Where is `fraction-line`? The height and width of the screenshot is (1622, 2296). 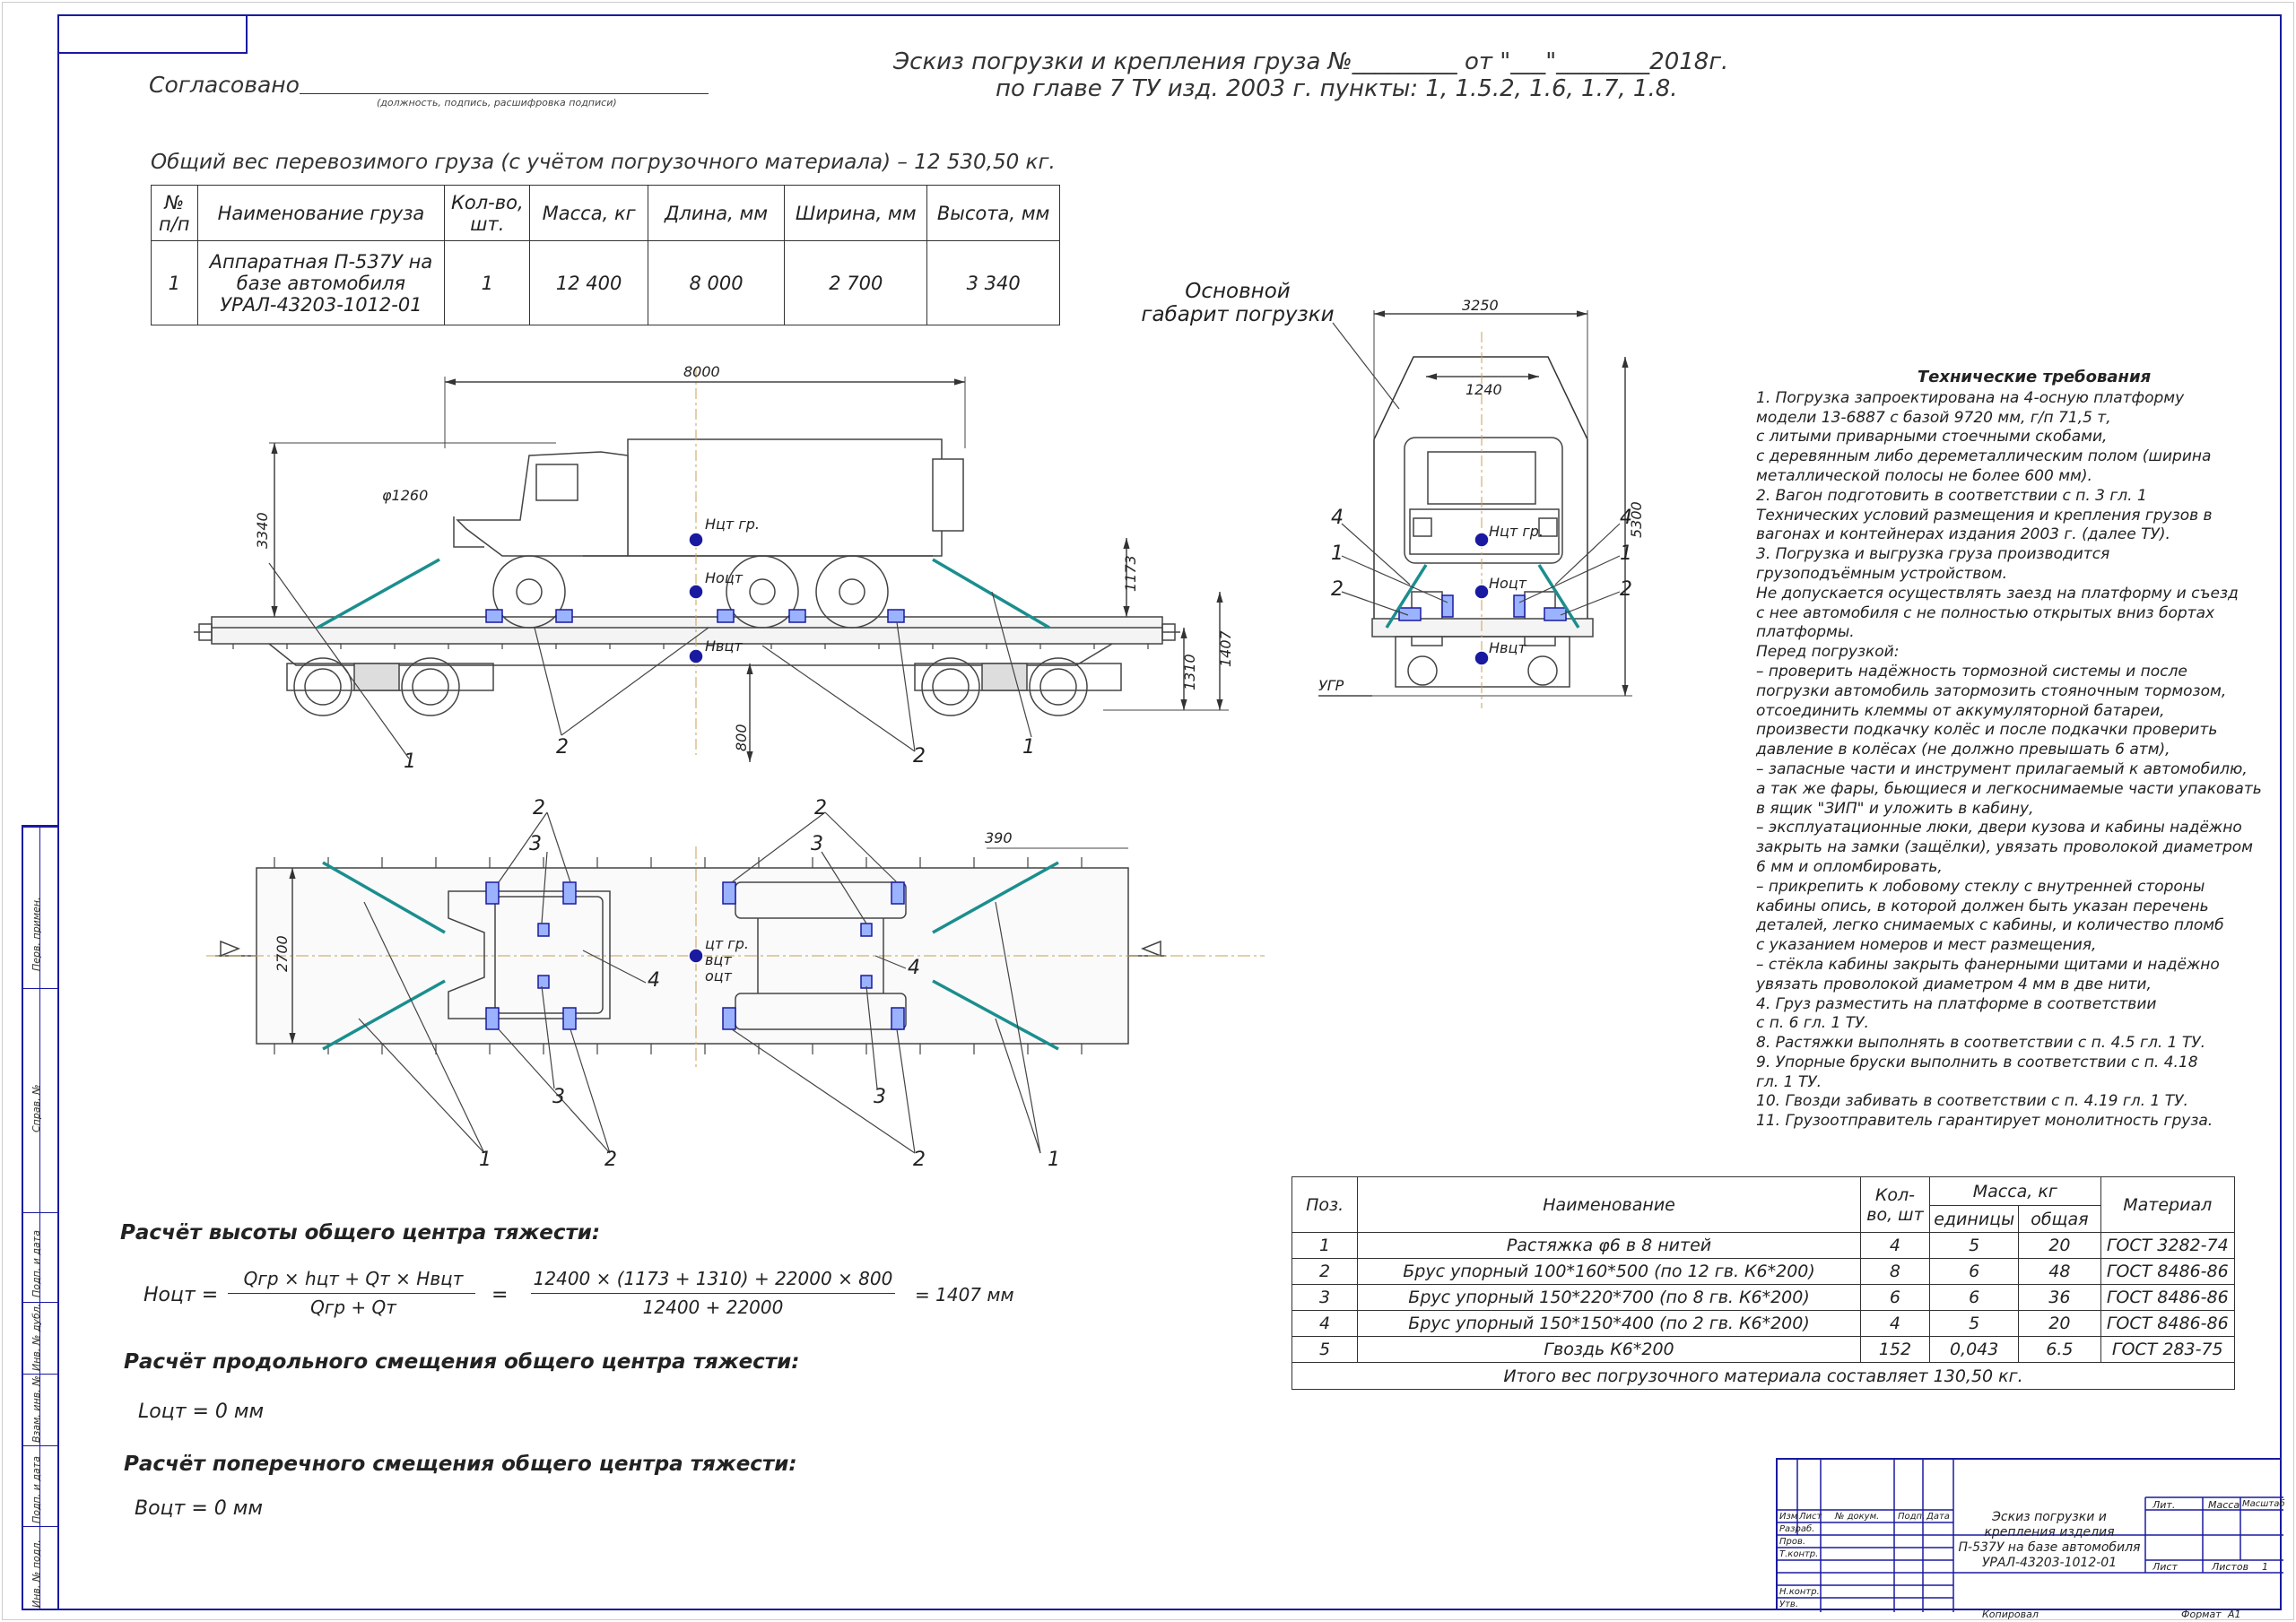
fraction-line is located at coordinates (713, 1293).